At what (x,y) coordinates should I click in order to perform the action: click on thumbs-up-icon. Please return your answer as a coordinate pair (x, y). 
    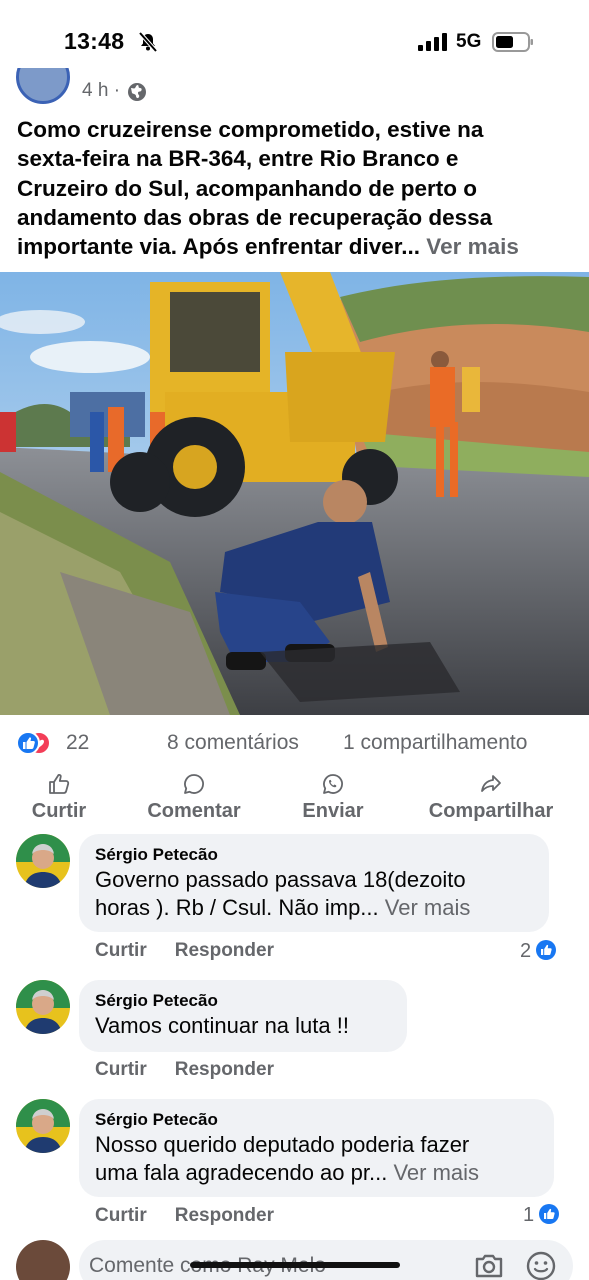
    Looking at the image, I should click on (59, 784).